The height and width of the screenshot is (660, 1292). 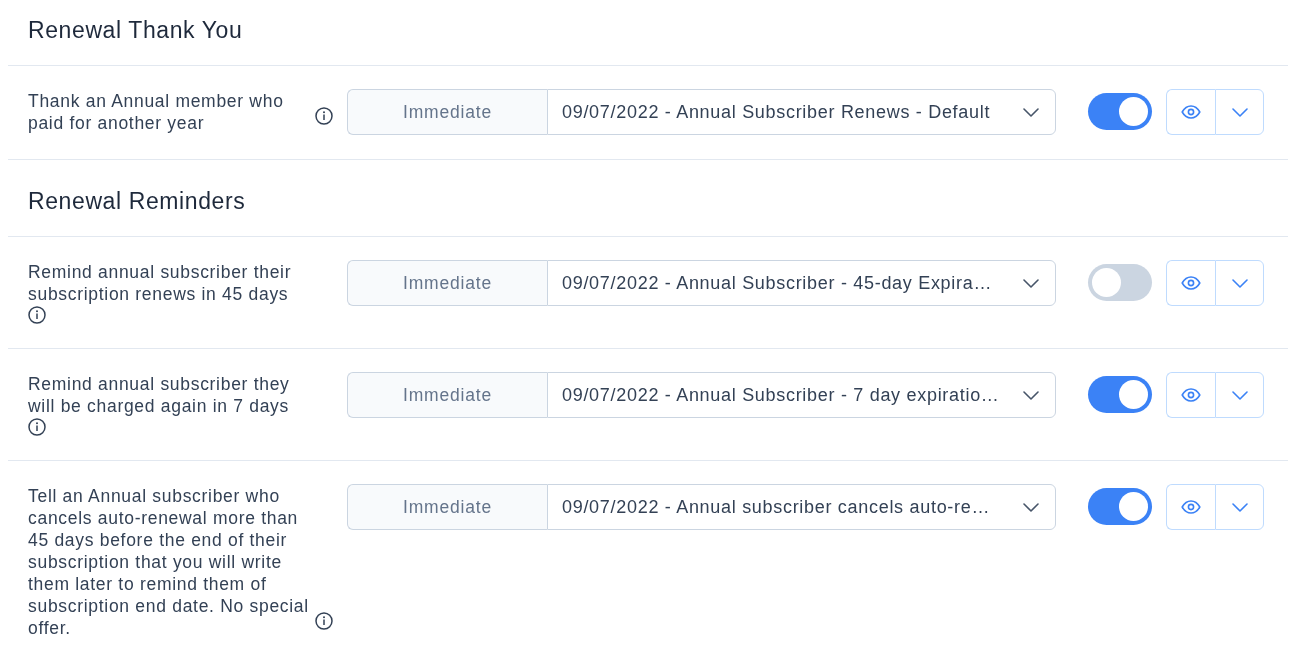 I want to click on setting-description: Tell an Annual subscriber who cancels auto-renewal more than 45 days before the end of their subscription that you will write them later to remind them of subscription end date. No special offer., so click(x=169, y=562).